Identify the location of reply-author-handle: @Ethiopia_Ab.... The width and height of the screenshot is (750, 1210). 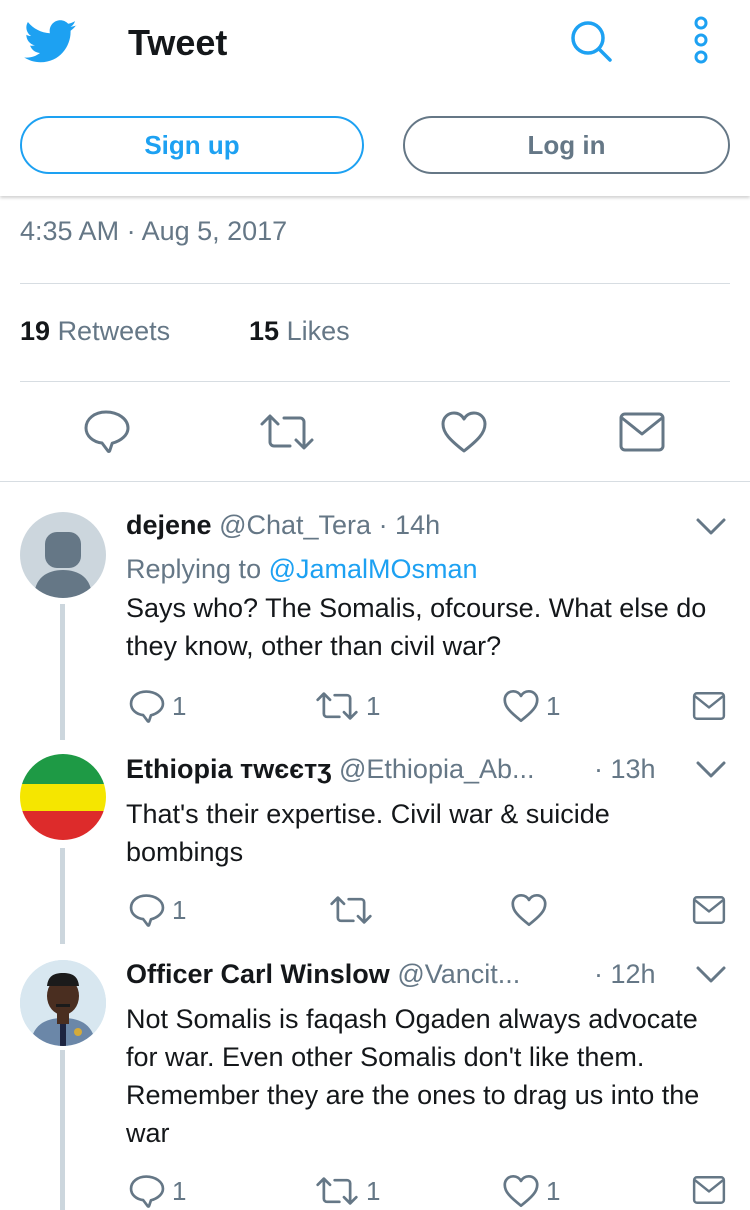
(437, 769).